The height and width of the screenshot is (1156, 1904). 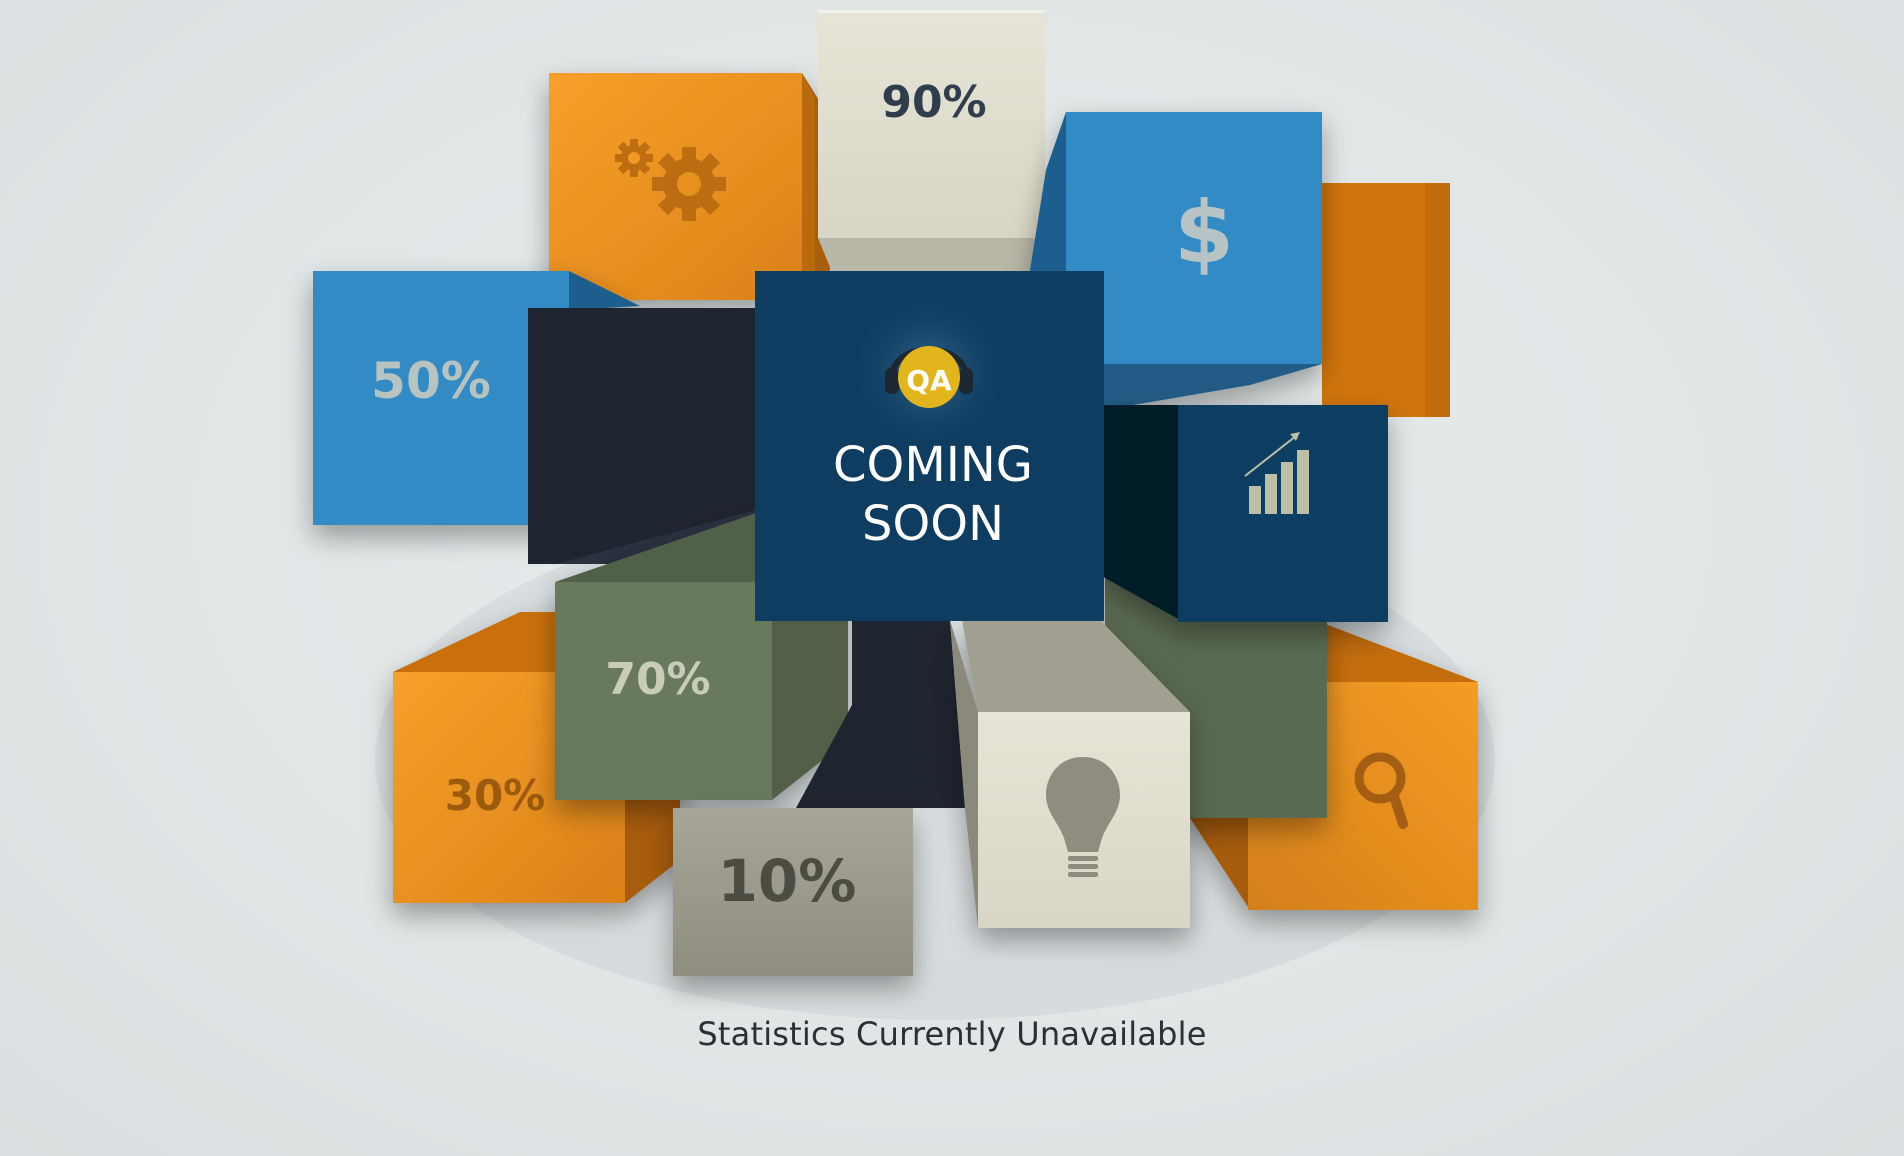 I want to click on coming-label: COMING, so click(x=933, y=465).